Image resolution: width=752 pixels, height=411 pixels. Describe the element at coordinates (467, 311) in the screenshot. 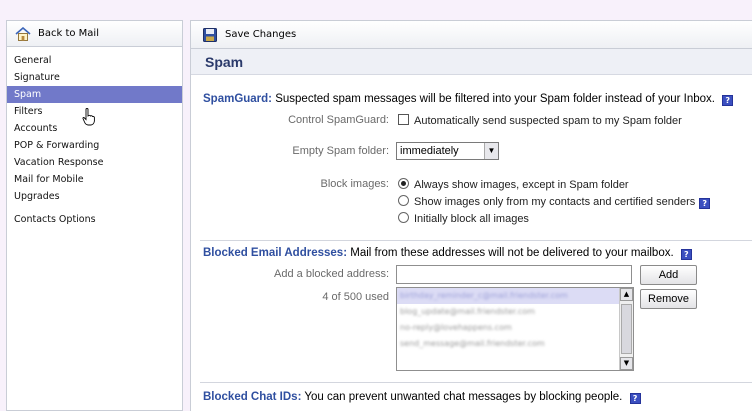

I see `blocked-address: blog_update@mail.friendster.com` at that location.